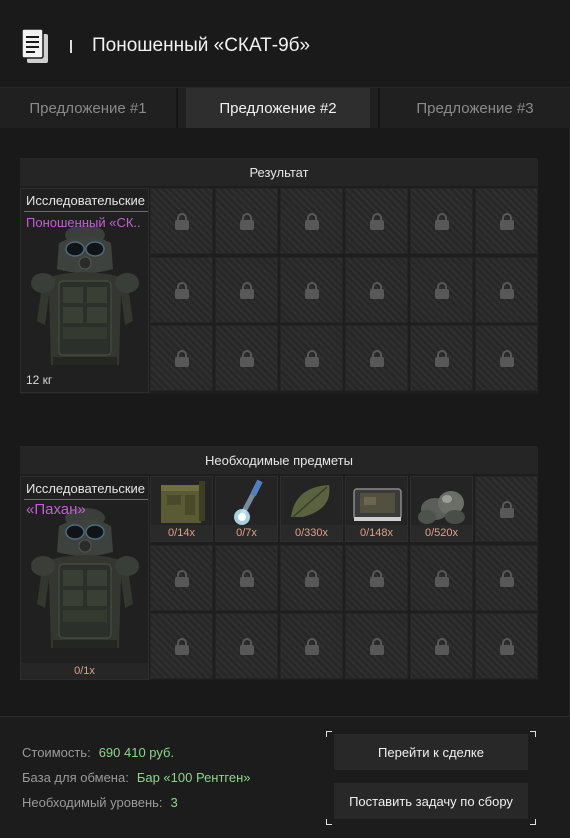 Image resolution: width=570 pixels, height=838 pixels. What do you see at coordinates (84, 578) in the screenshot?
I see `required-item-card: Исследовательские «Пахан» 0/1x` at bounding box center [84, 578].